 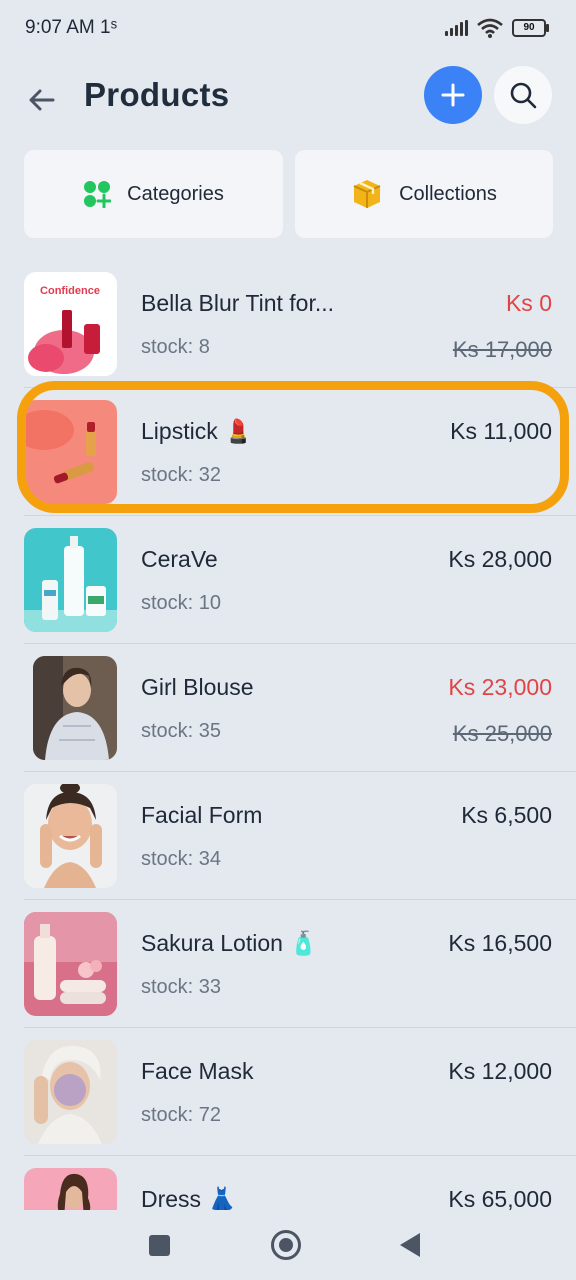 I want to click on status-icons: 90, so click(x=497, y=28).